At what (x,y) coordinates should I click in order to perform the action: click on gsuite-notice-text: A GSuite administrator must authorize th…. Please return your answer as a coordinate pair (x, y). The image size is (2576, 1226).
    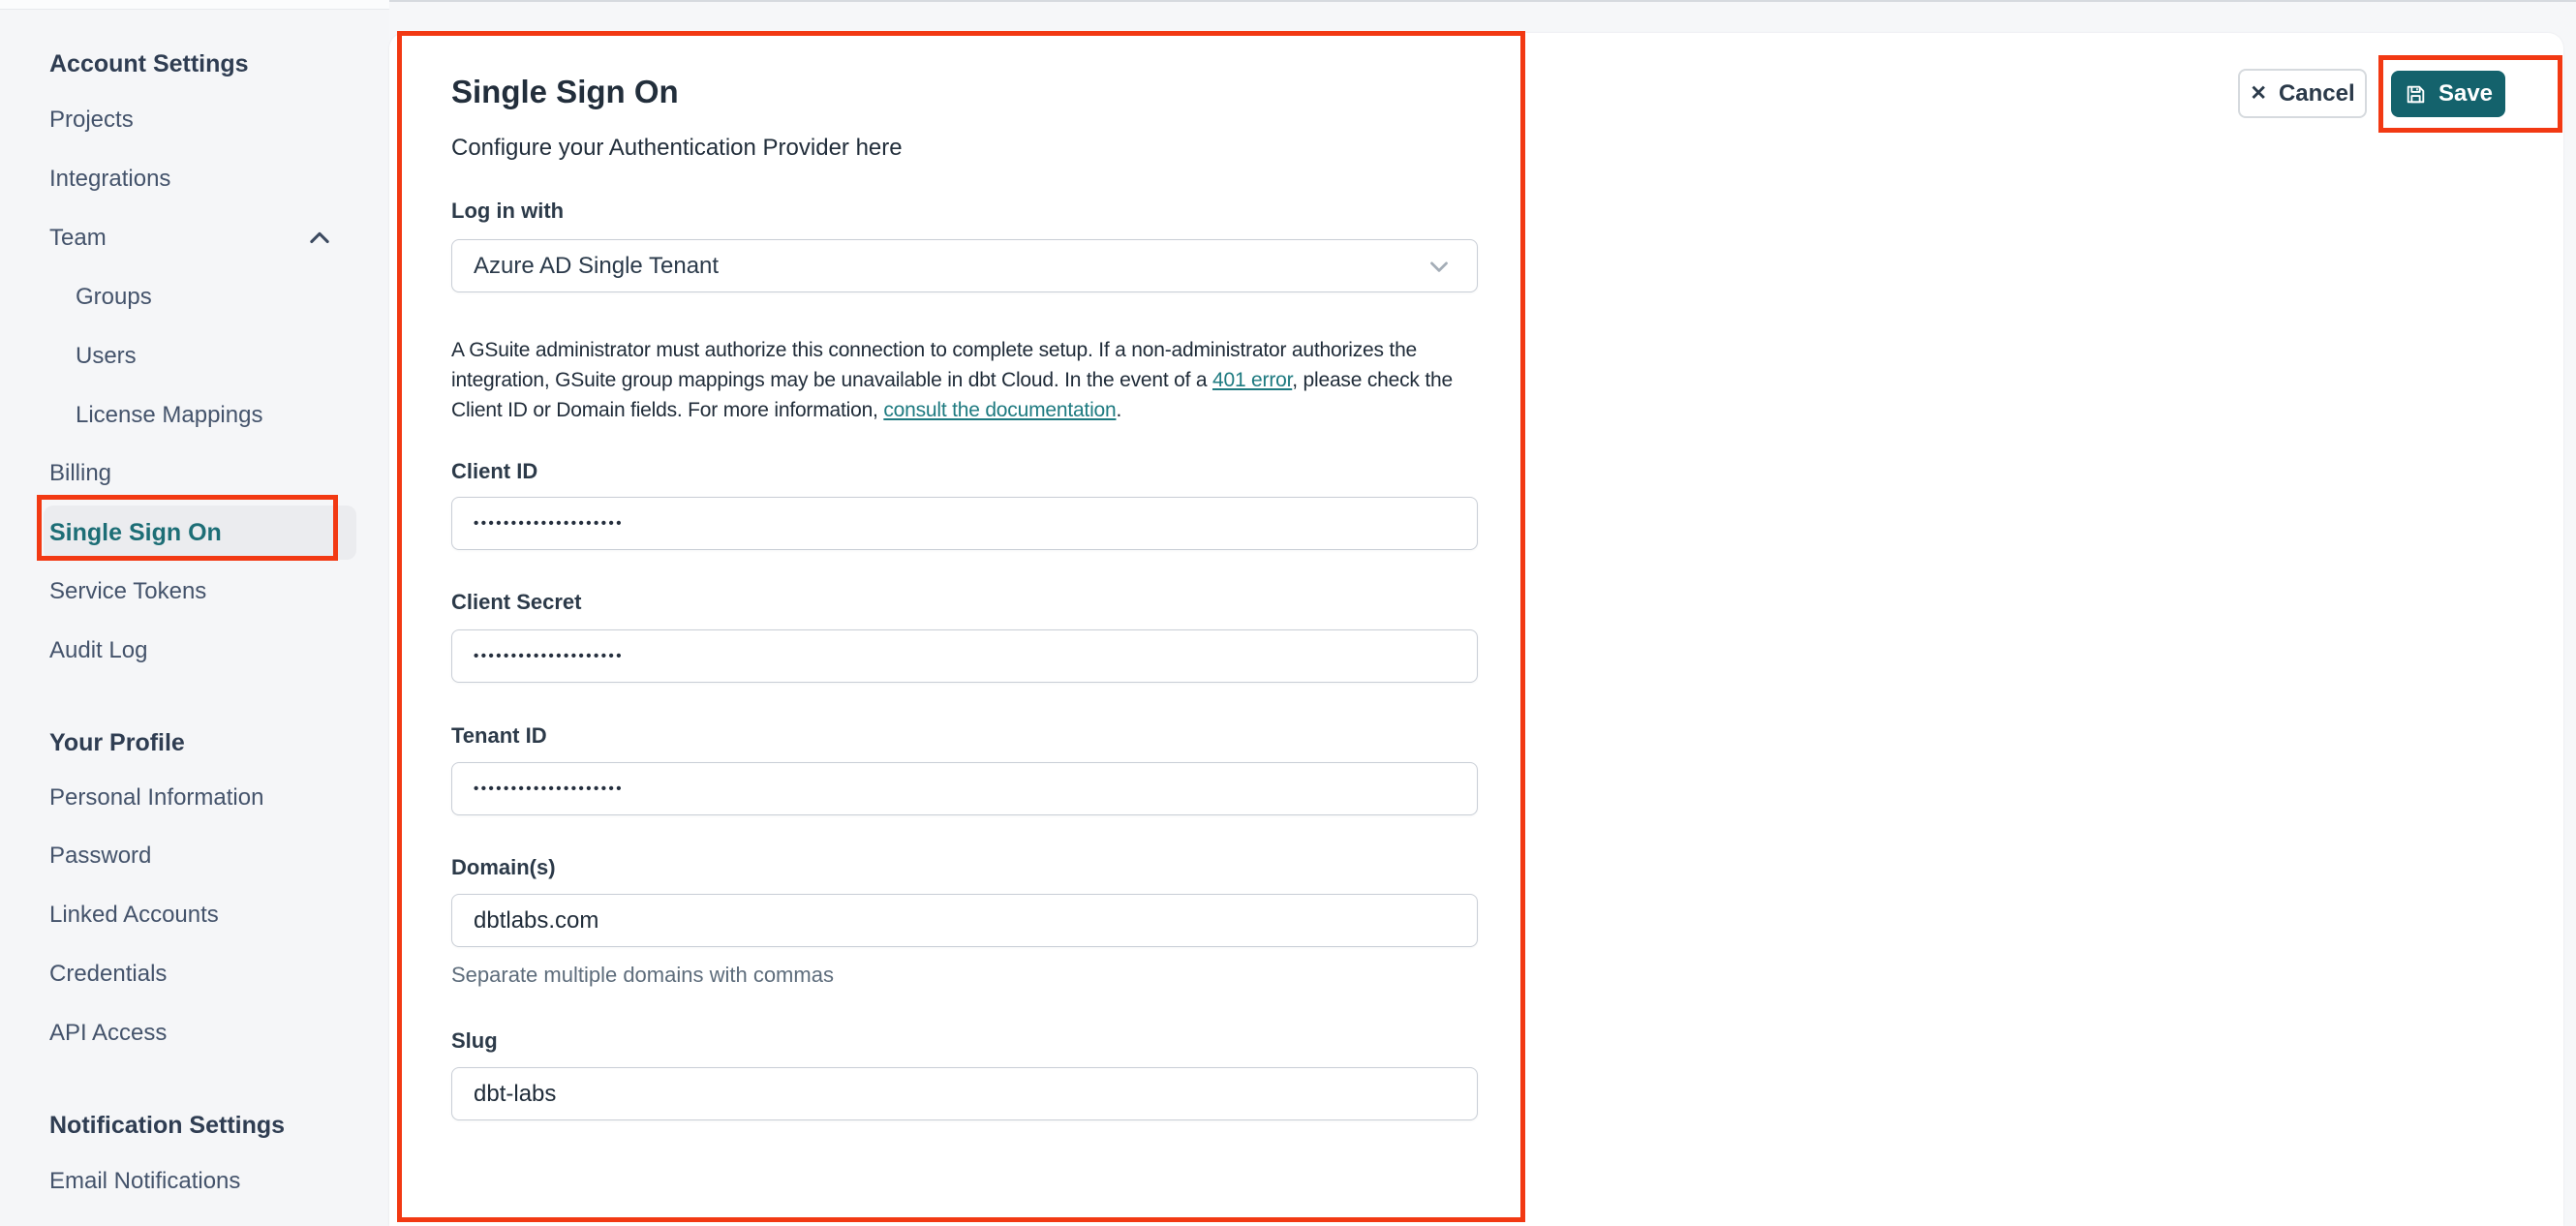
    Looking at the image, I should click on (970, 380).